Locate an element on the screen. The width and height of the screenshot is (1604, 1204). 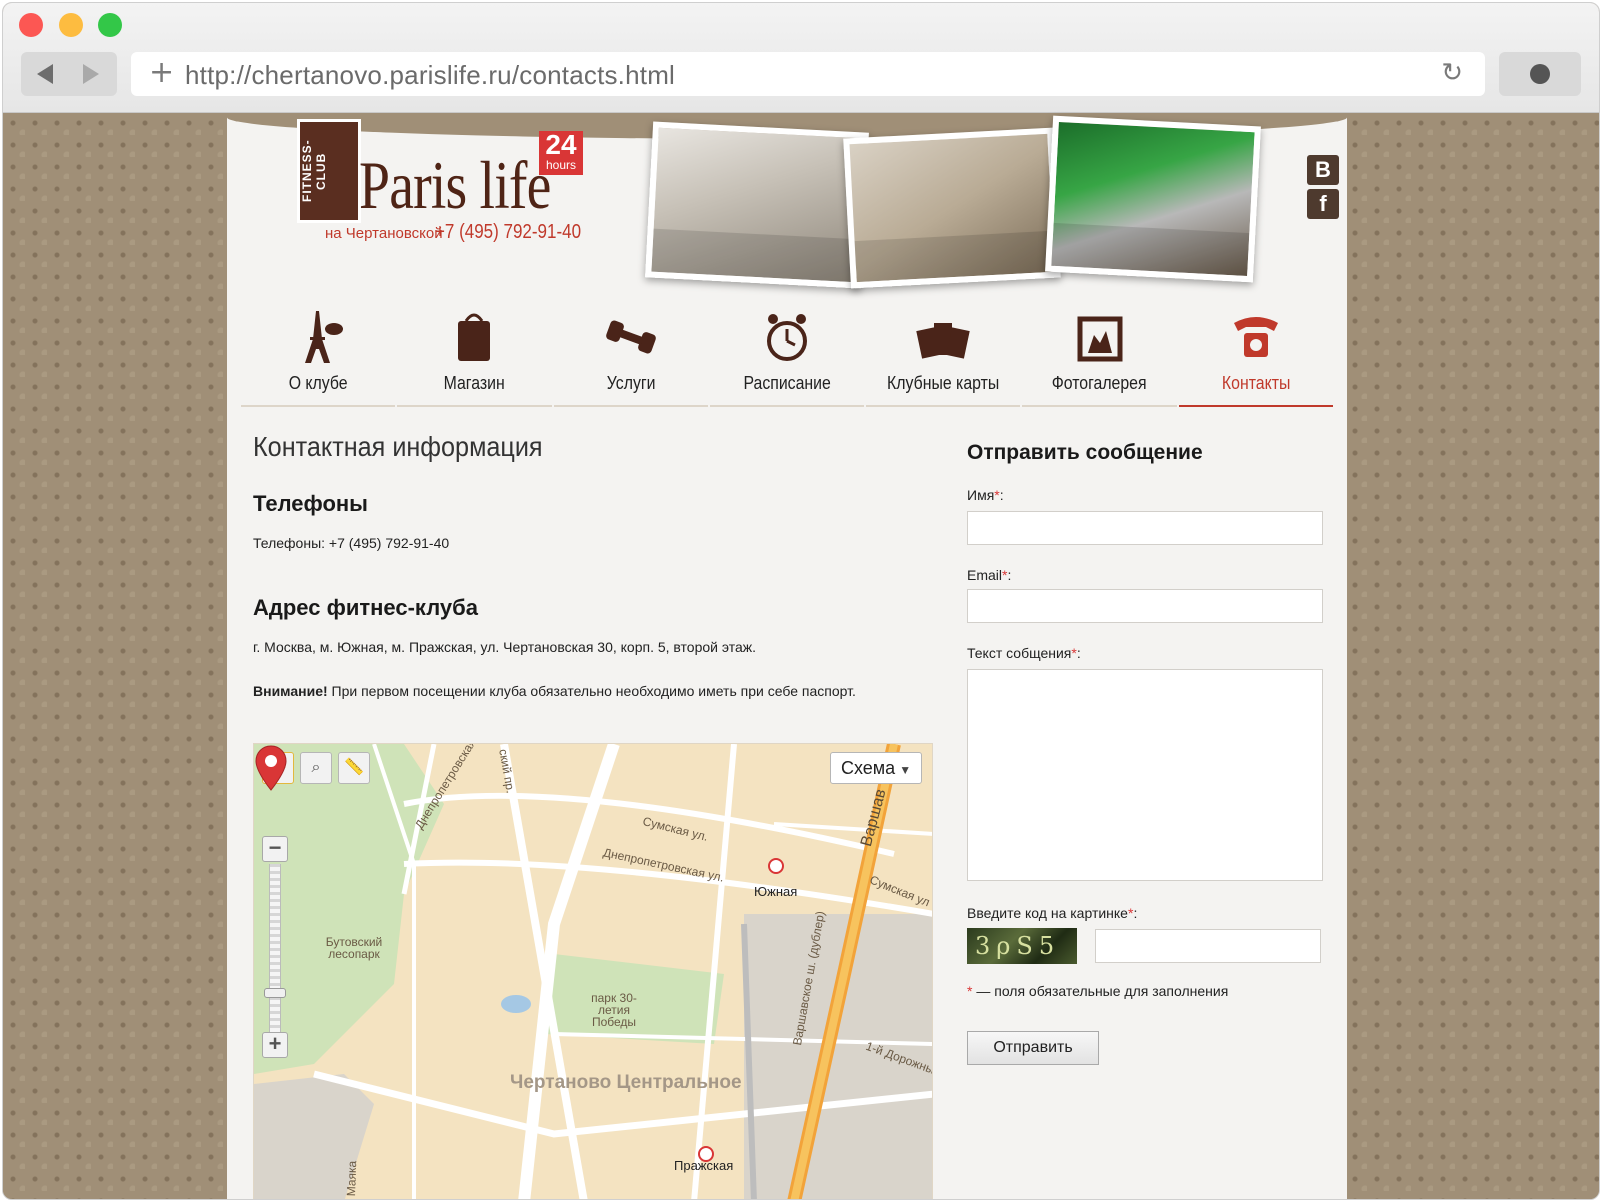
nav-item-schedule: Расписание is located at coordinates (787, 350).